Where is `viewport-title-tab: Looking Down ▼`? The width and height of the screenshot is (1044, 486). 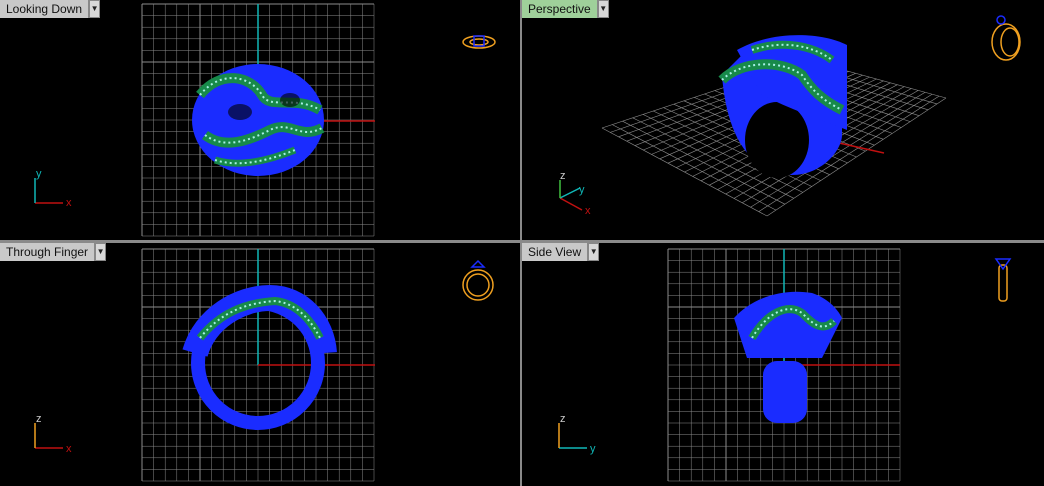 viewport-title-tab: Looking Down ▼ is located at coordinates (50, 9).